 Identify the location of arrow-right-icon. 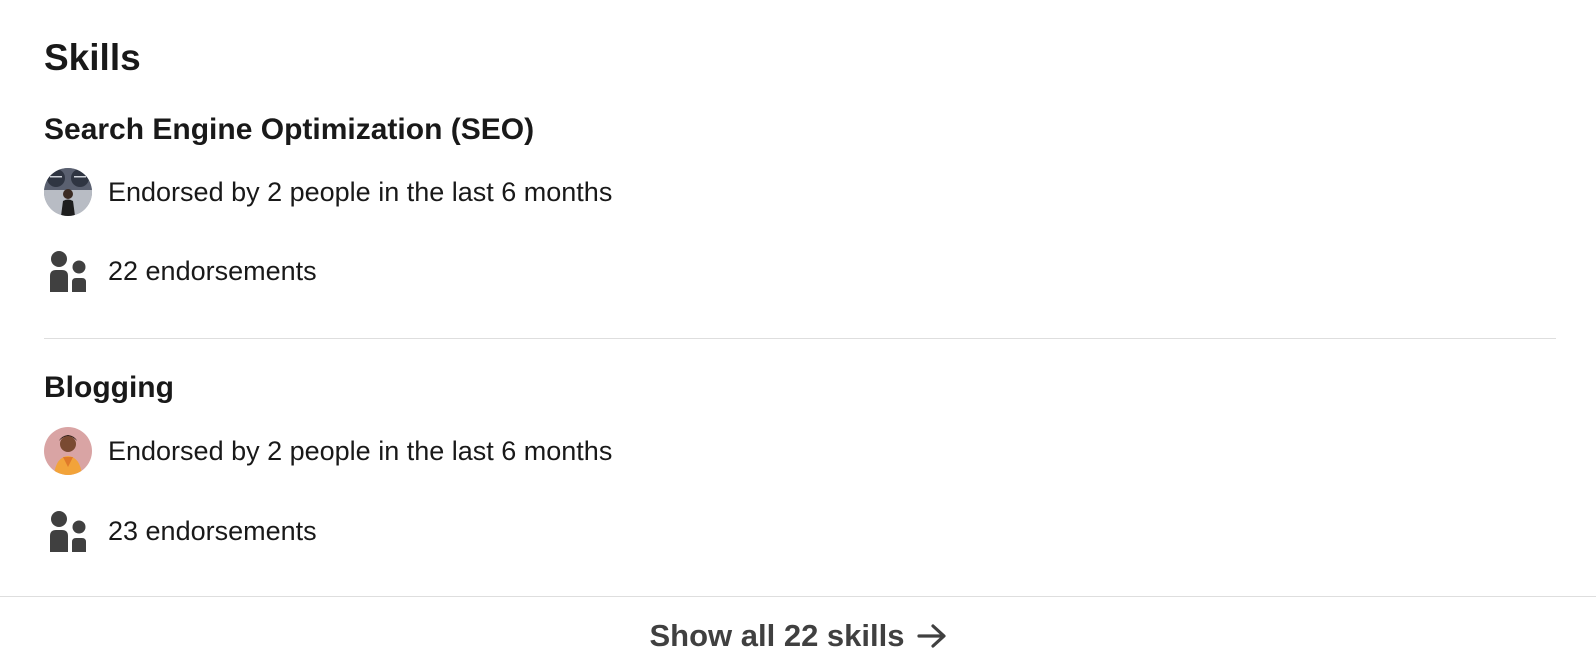
(931, 636).